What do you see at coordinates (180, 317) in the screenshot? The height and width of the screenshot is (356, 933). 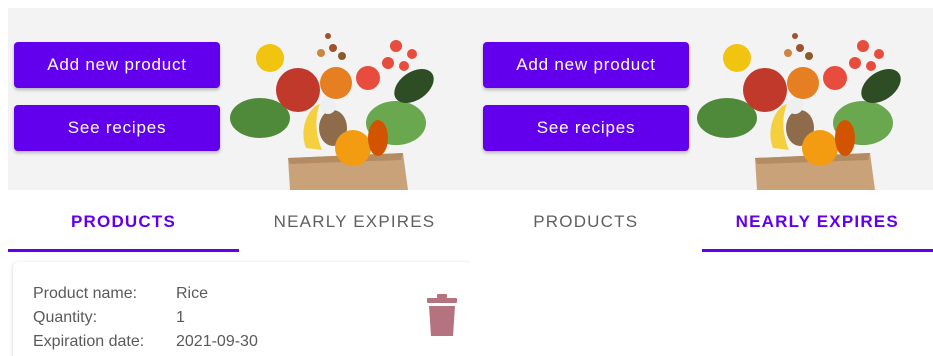 I see `quantity-value: 1` at bounding box center [180, 317].